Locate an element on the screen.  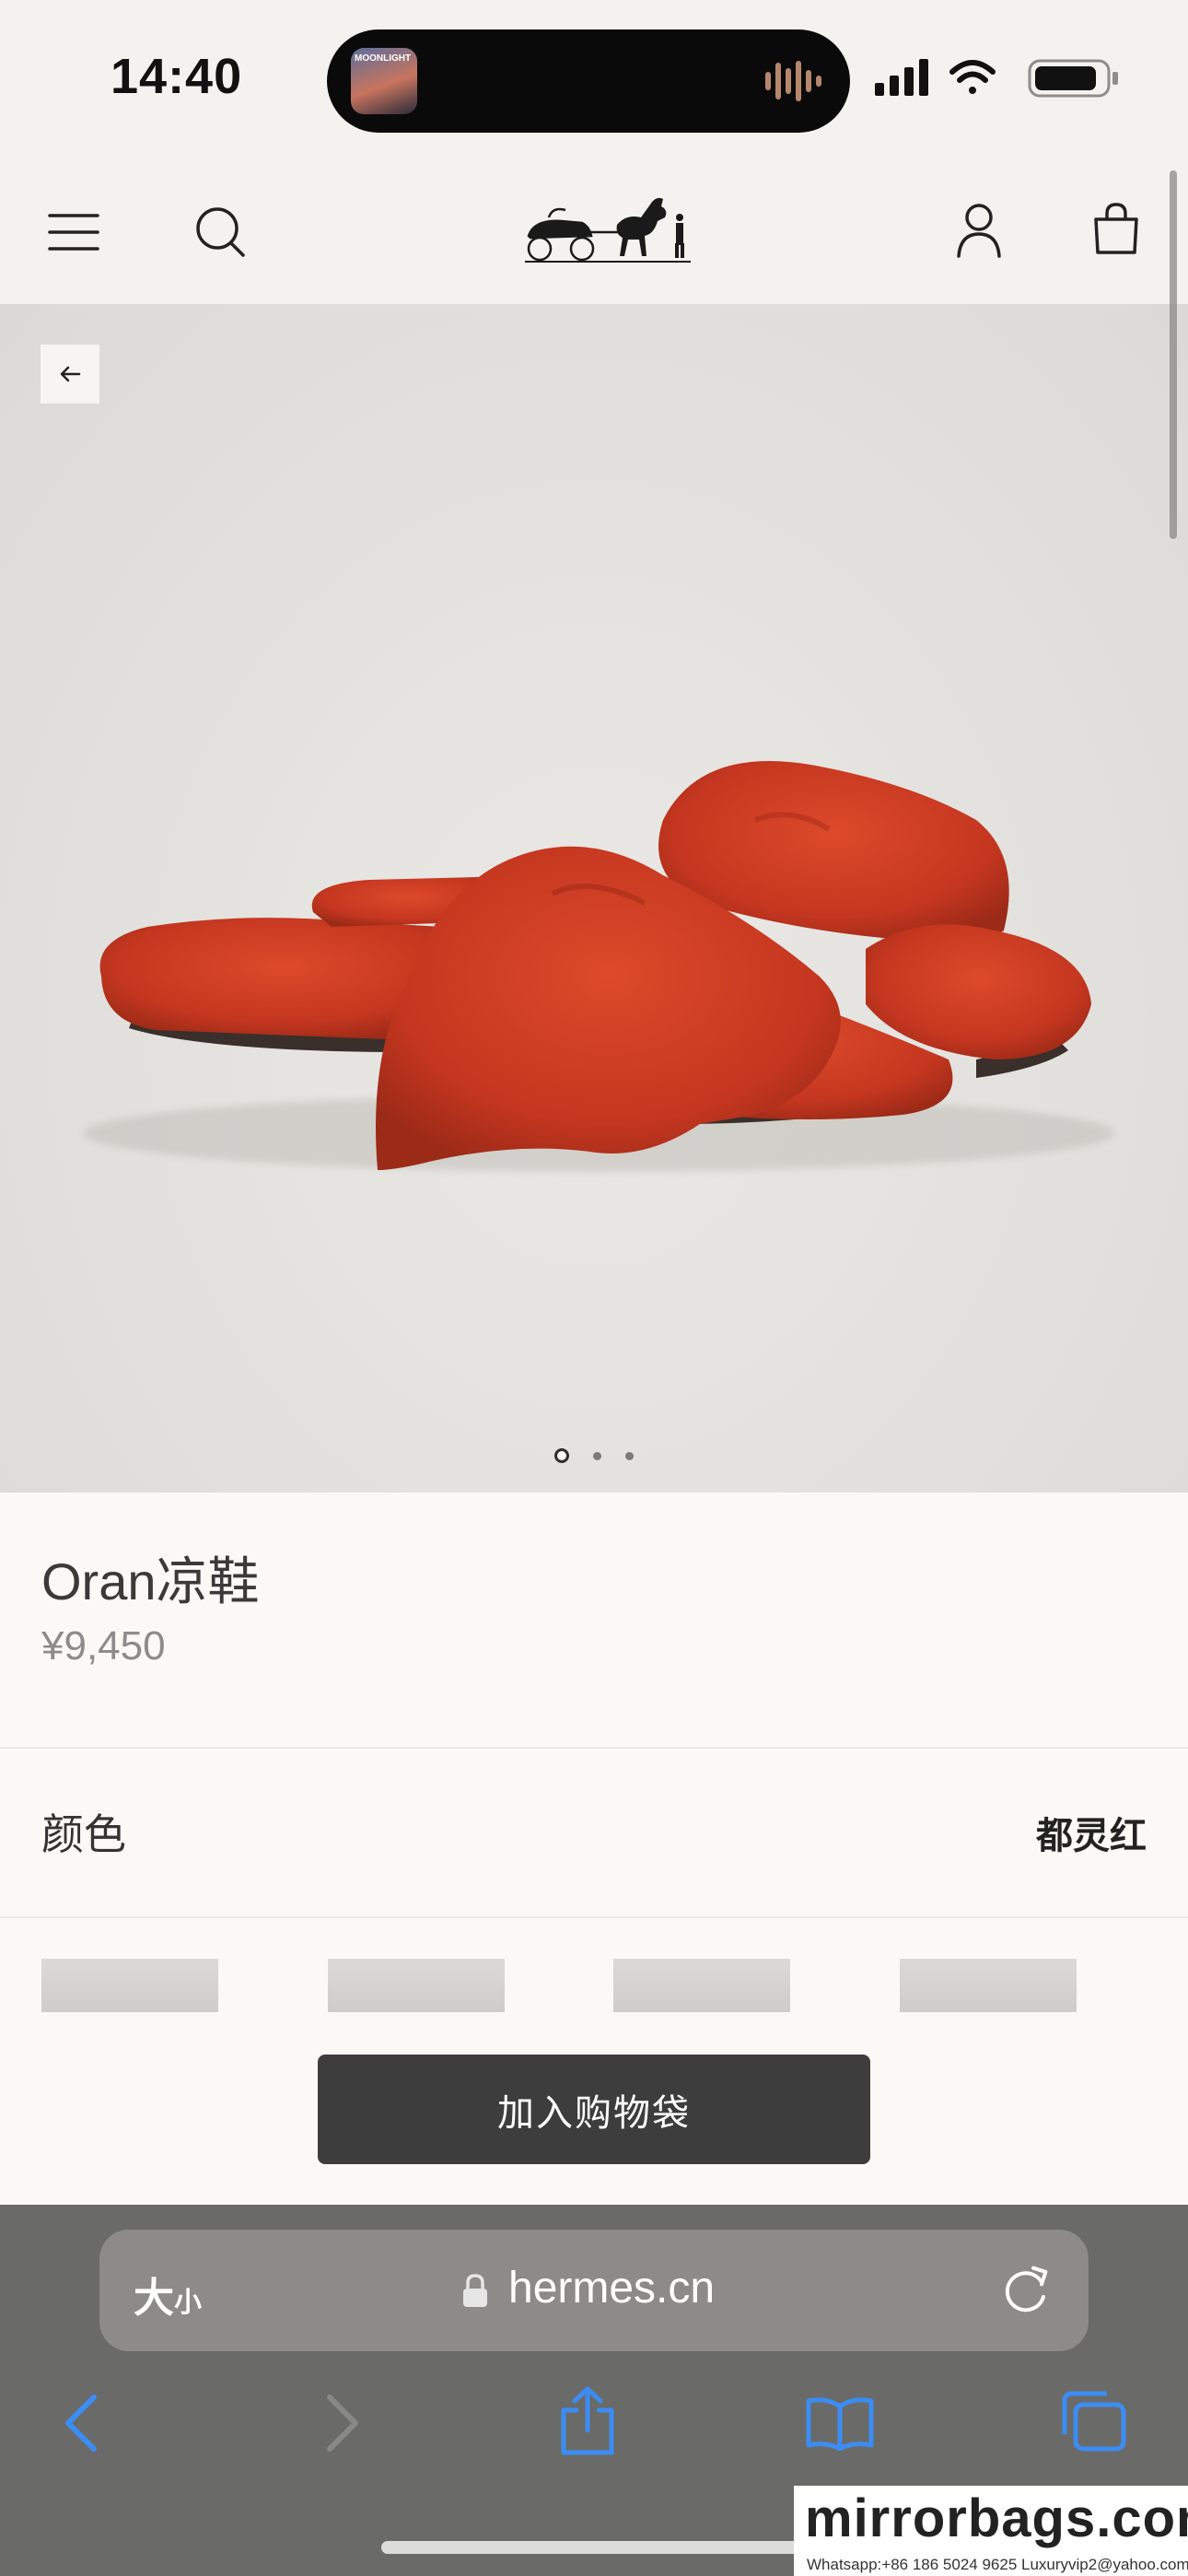
reload-icon is located at coordinates (1026, 2289).